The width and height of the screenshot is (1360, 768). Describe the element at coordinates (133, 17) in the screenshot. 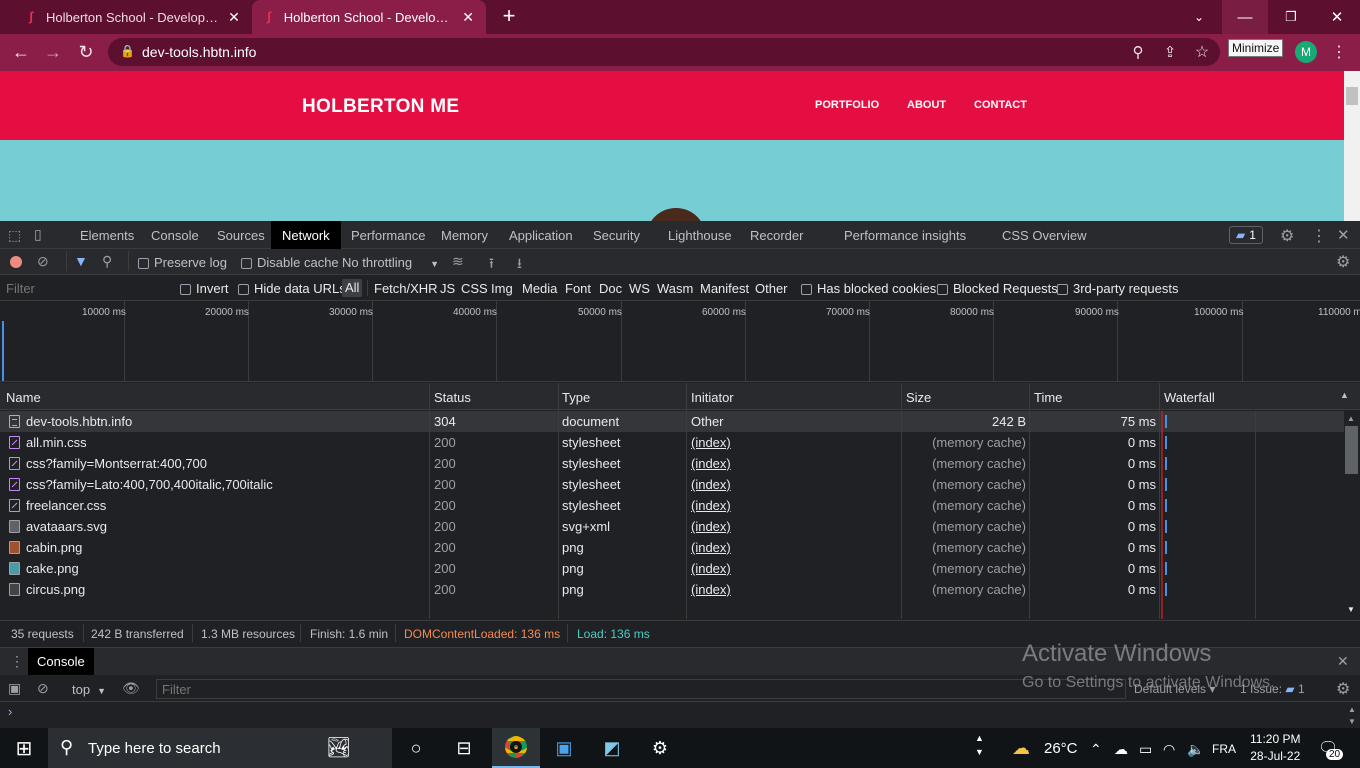

I see `browser-tab-1: ʃ Holberton School - Developer to ✕` at that location.